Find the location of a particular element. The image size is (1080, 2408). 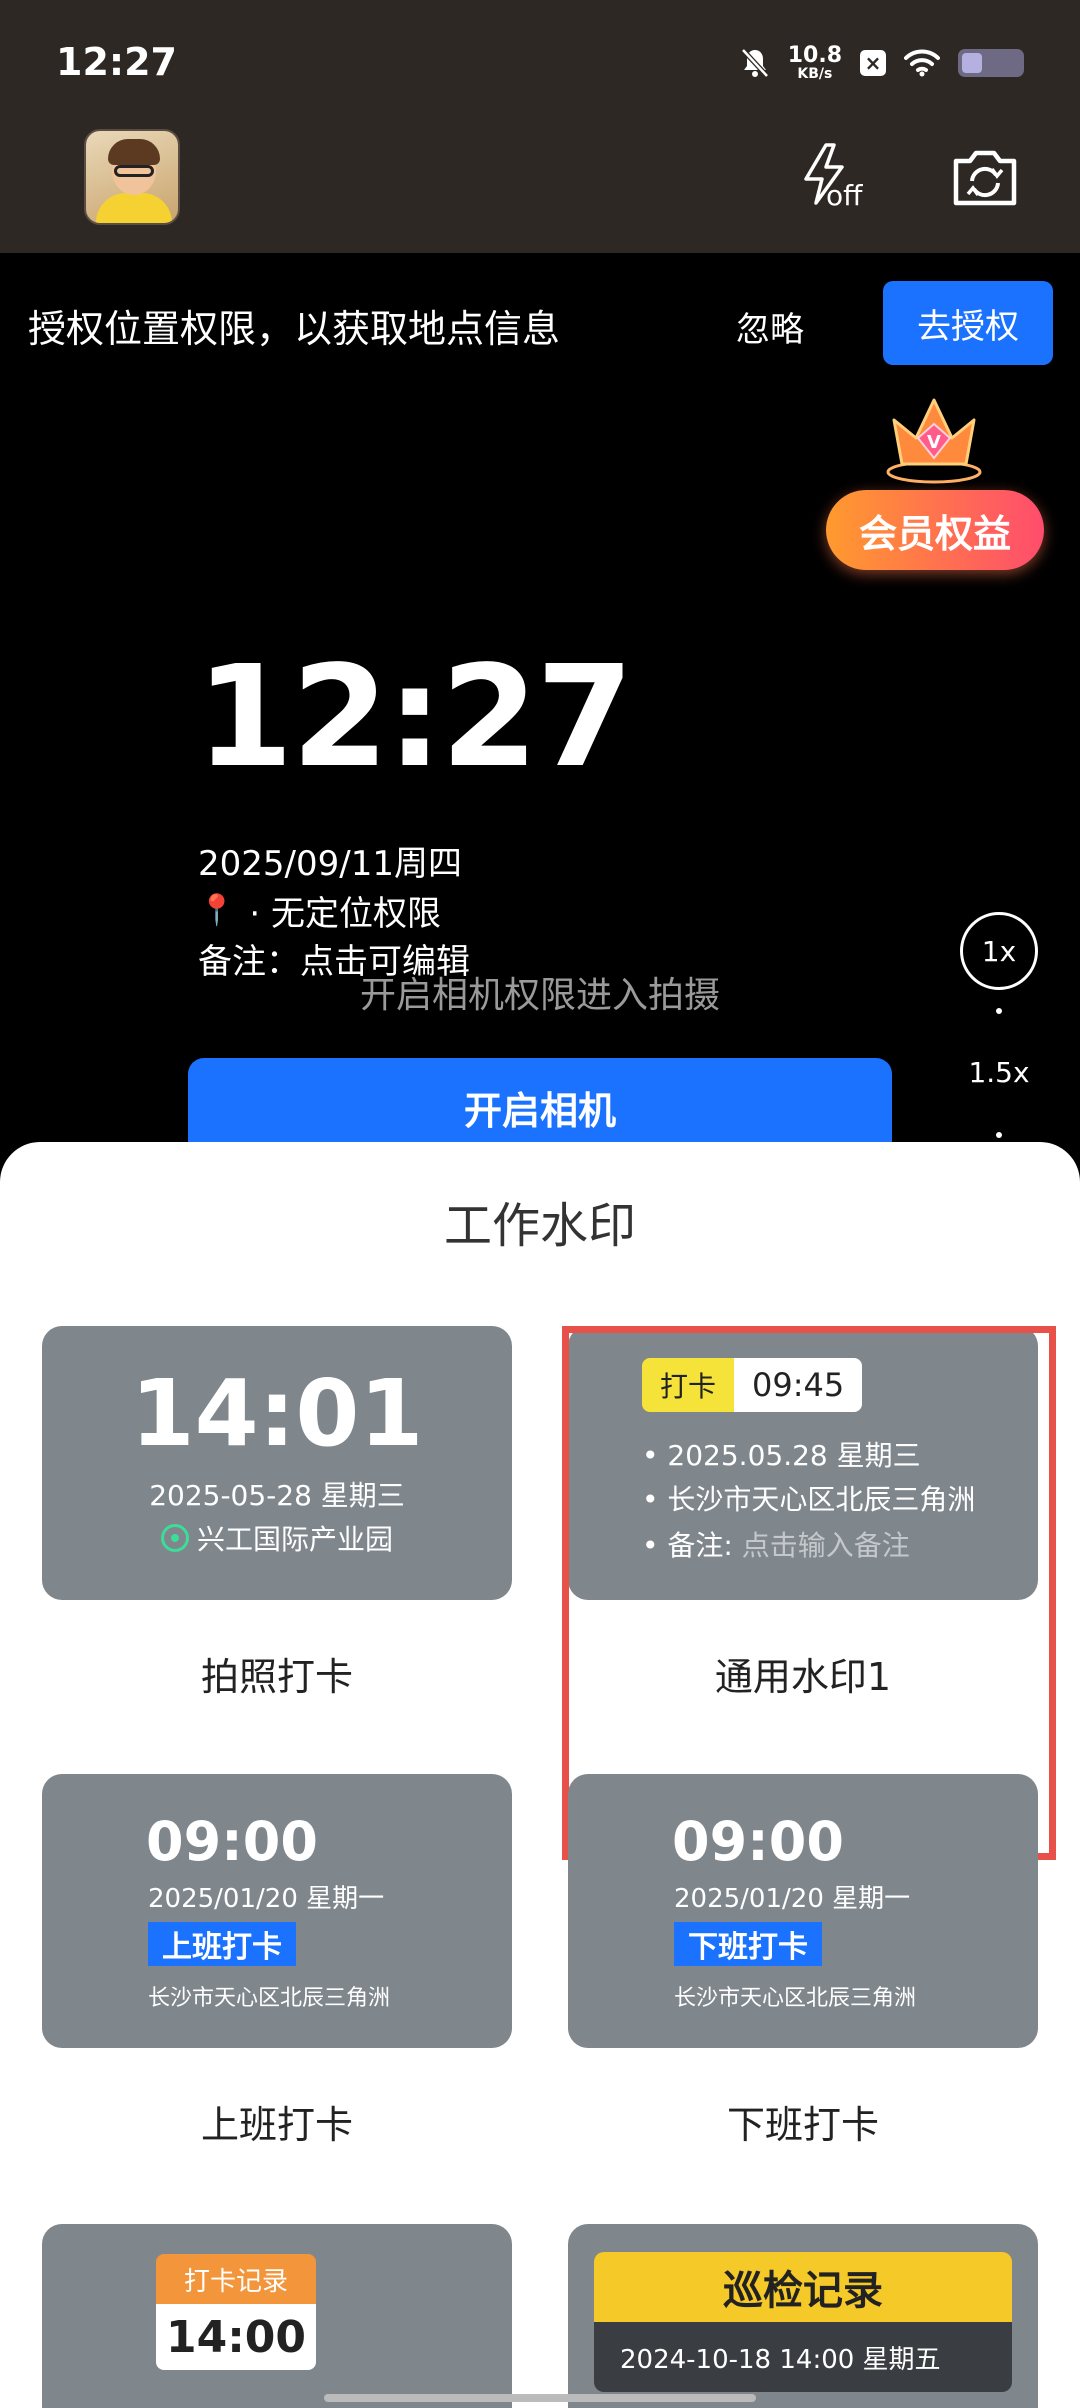

ignore-button: 忽略 is located at coordinates (770, 326).